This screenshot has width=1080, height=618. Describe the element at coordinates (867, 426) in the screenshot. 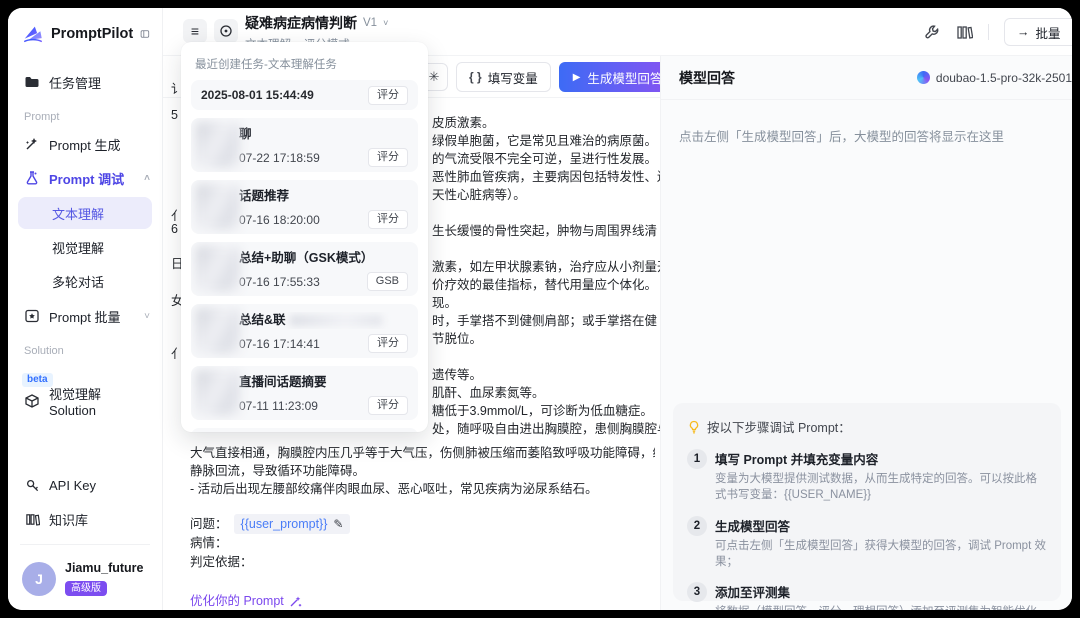

I see `guide-heading: 按以下步骤调试 Prompt：` at that location.